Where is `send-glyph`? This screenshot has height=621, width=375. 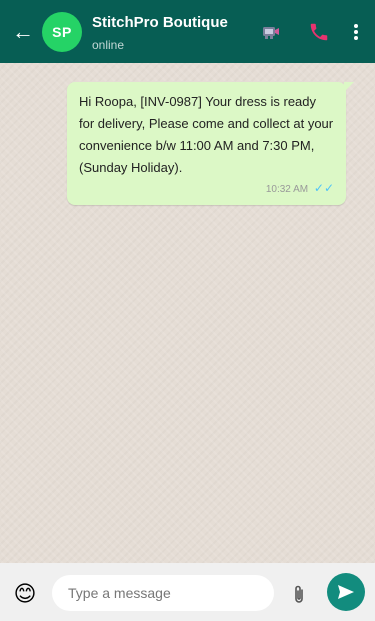 send-glyph is located at coordinates (346, 592).